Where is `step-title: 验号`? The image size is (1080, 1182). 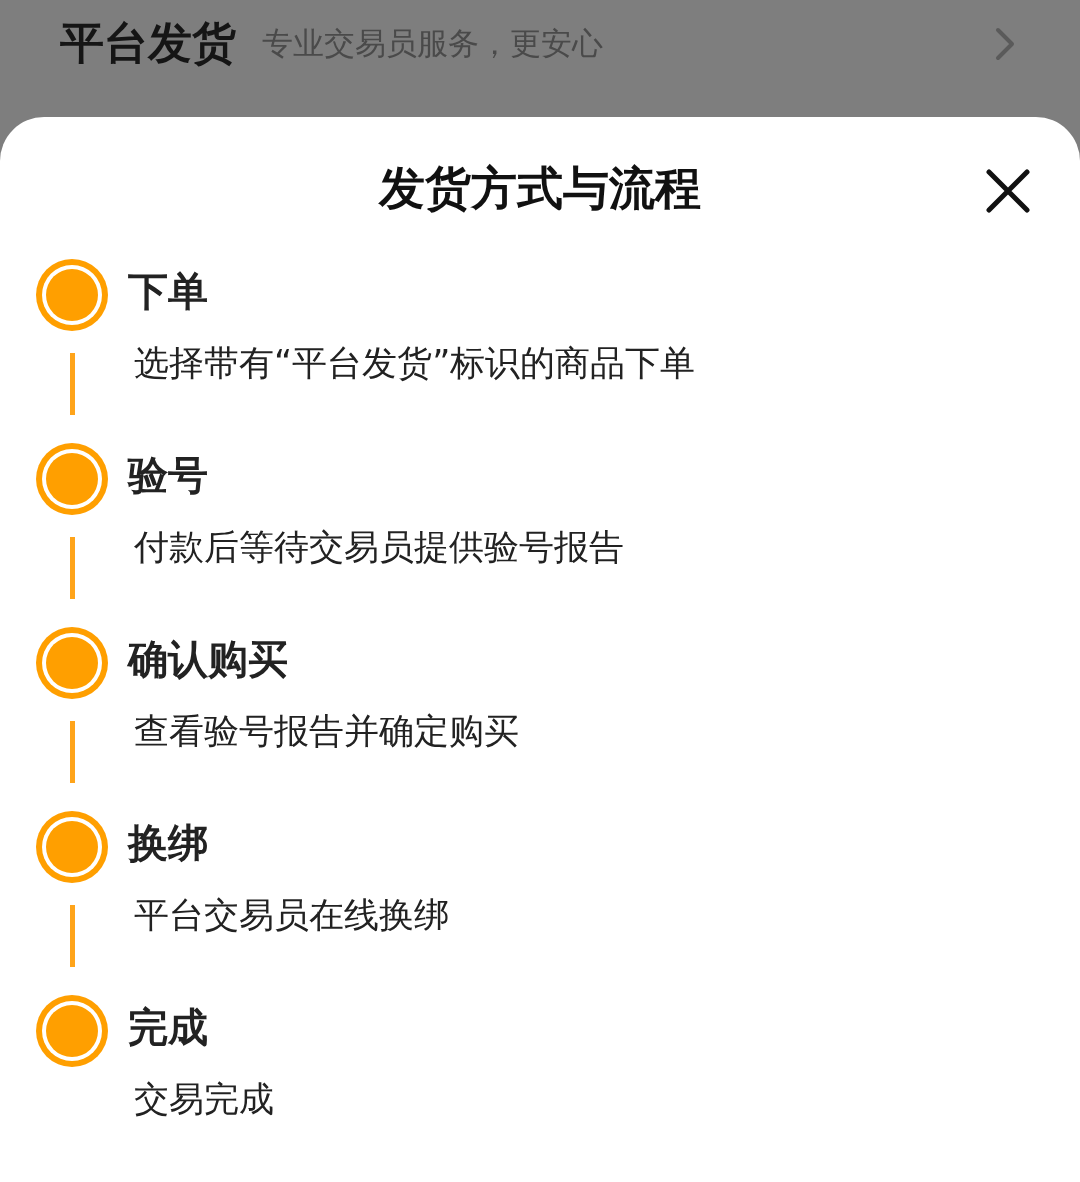 step-title: 验号 is located at coordinates (168, 475).